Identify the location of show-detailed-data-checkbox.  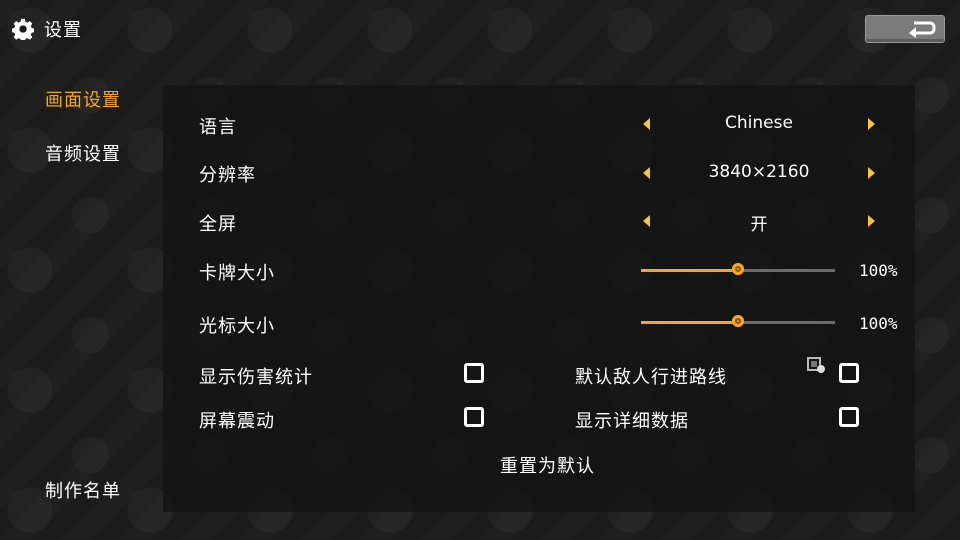
(849, 417).